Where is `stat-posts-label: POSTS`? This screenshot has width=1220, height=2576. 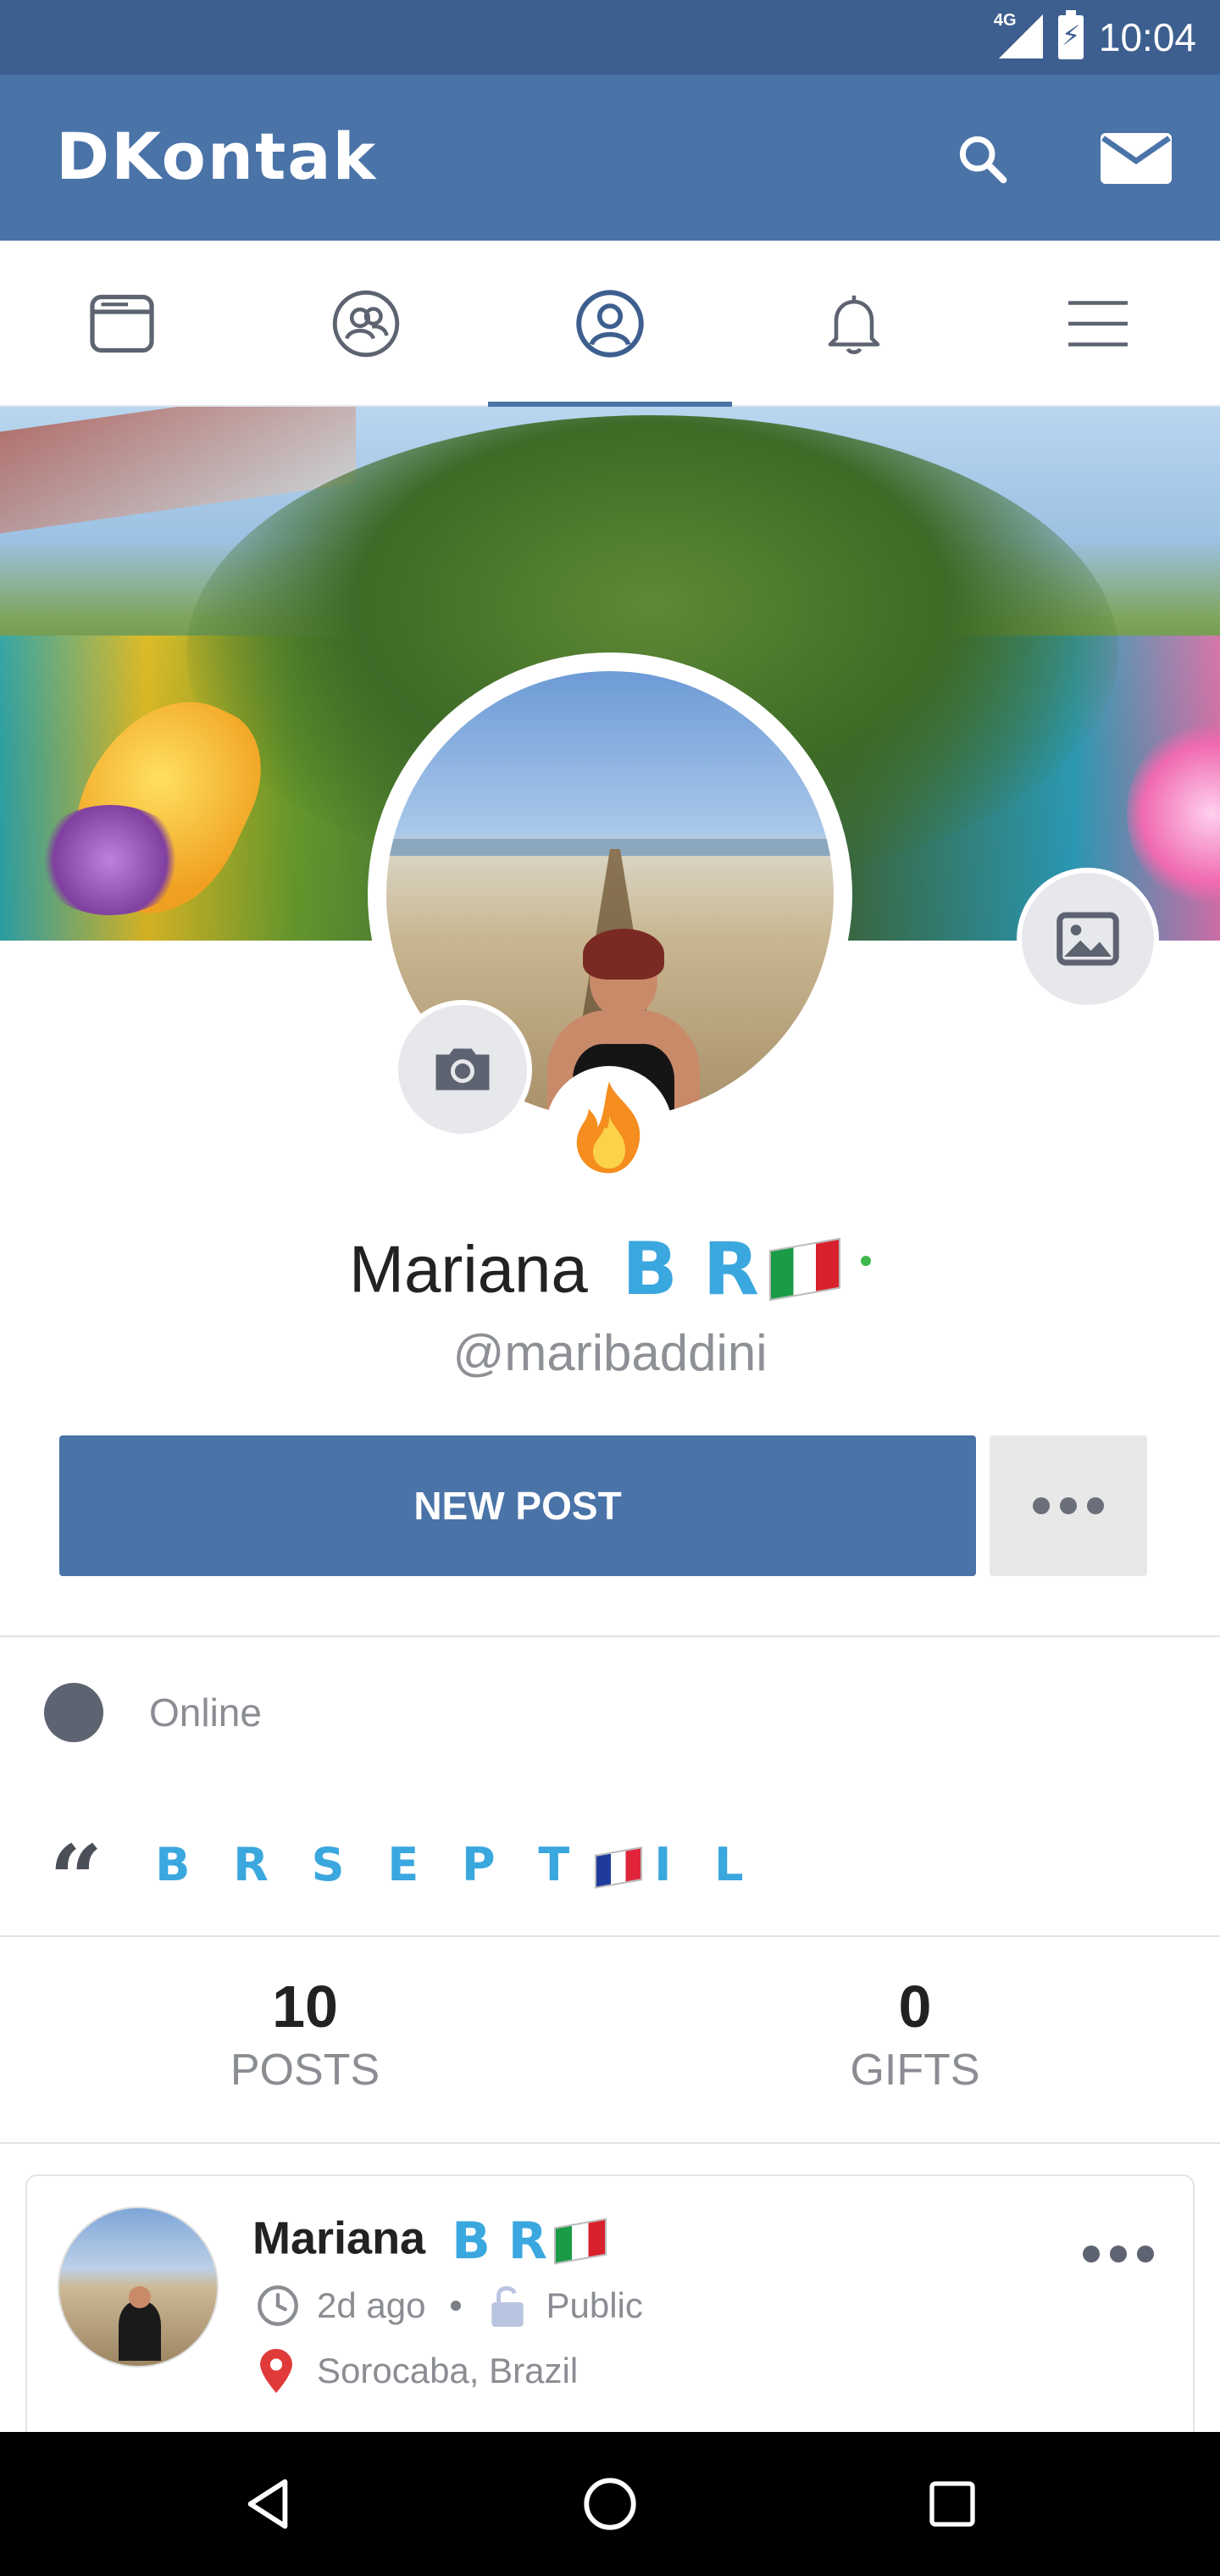 stat-posts-label: POSTS is located at coordinates (305, 2070).